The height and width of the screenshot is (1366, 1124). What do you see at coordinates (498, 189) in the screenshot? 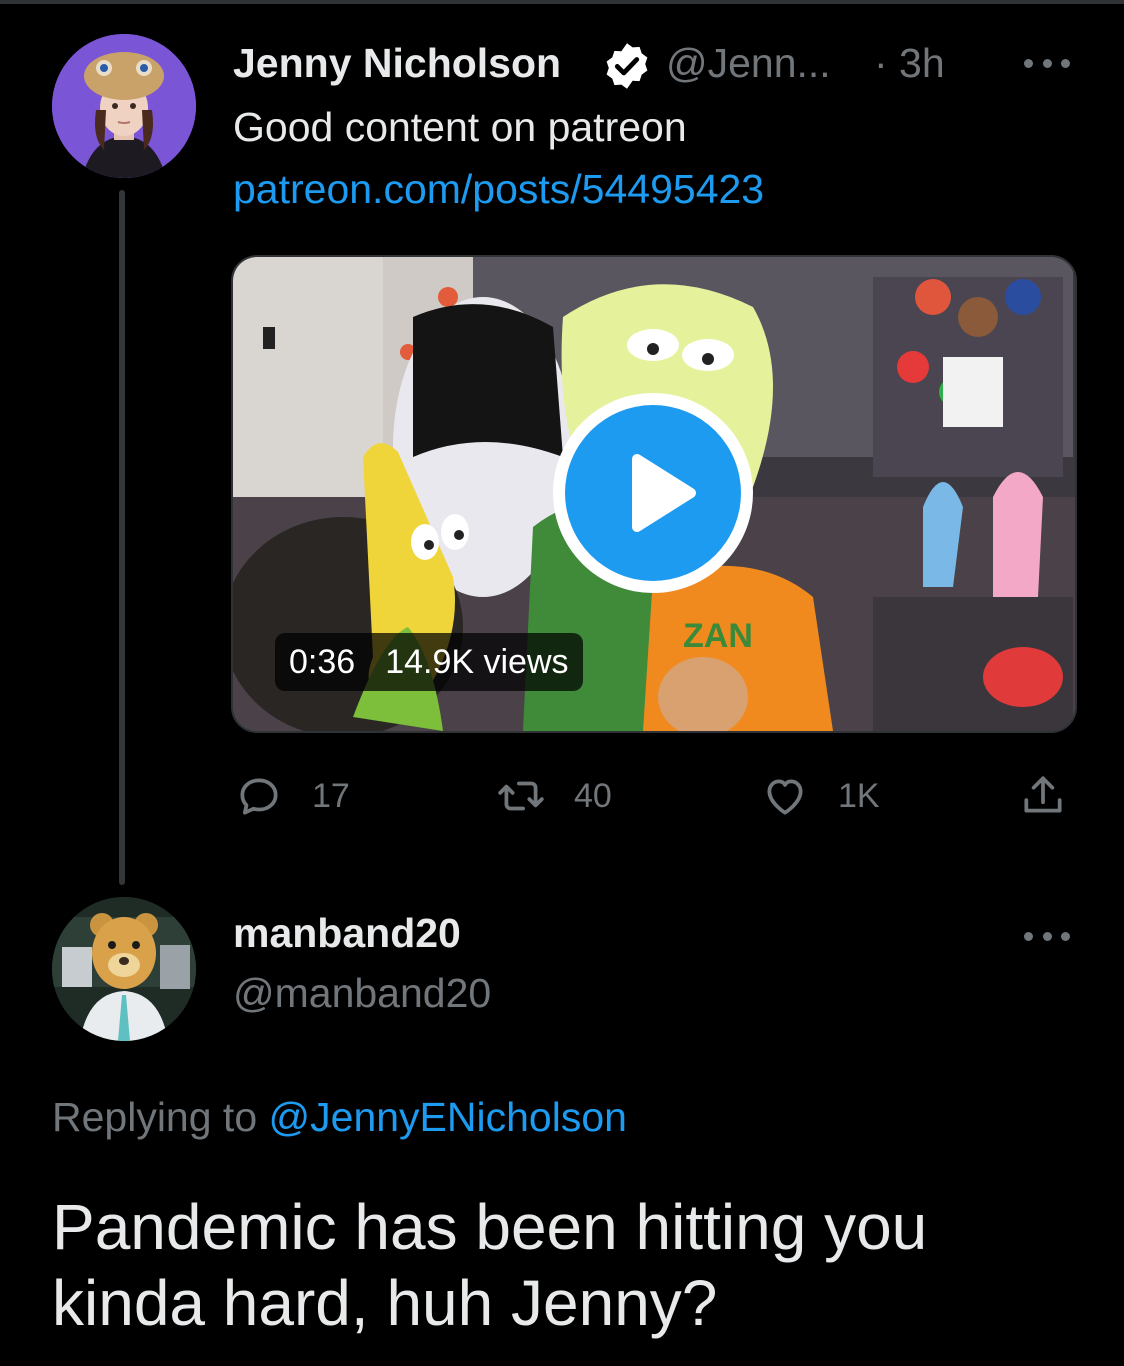
I see `tweet-link: patreon.com/posts/54495423` at bounding box center [498, 189].